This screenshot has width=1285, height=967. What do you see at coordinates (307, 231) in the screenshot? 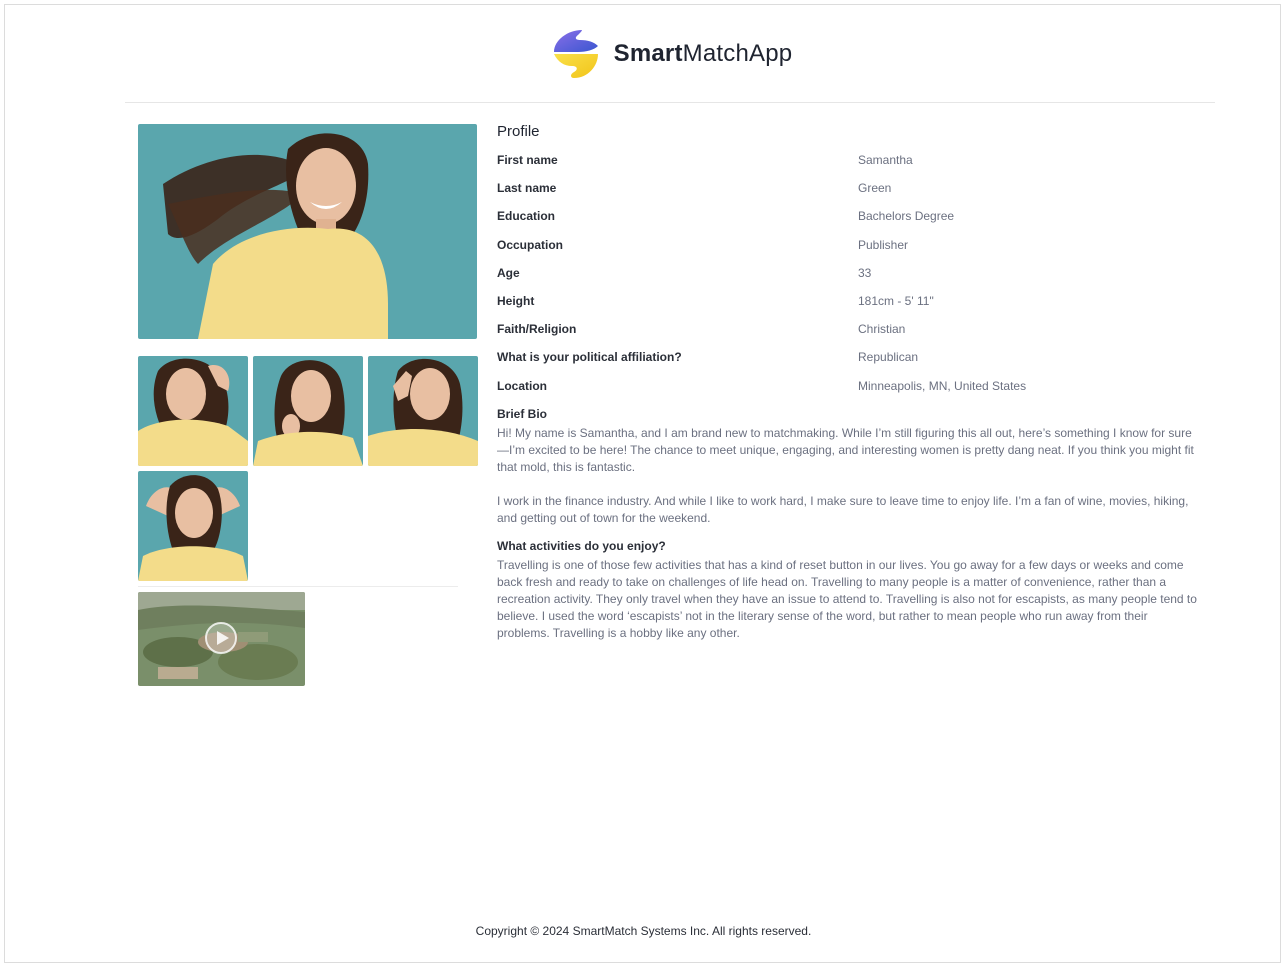
I see `main-profile-photo` at bounding box center [307, 231].